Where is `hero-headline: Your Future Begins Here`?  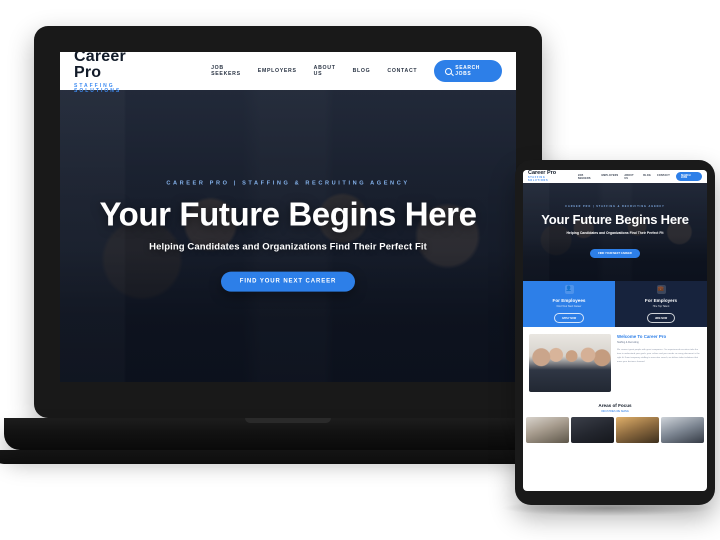
hero-headline: Your Future Begins Here is located at coordinates (288, 214).